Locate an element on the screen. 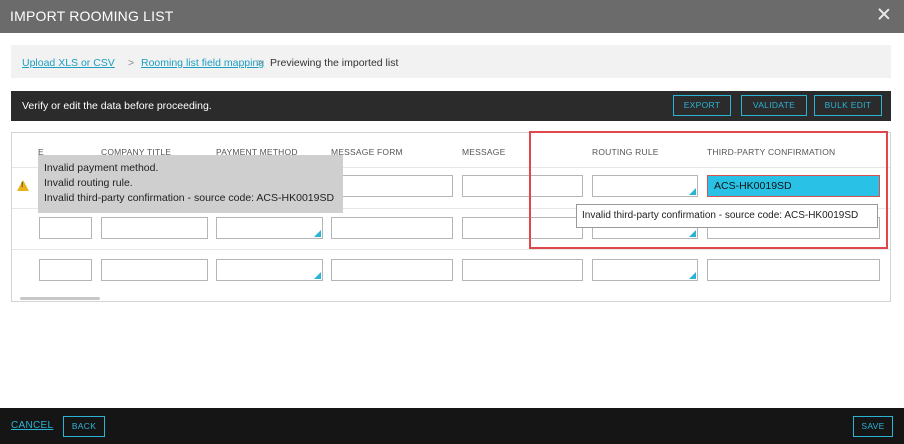 The image size is (904, 444). horizontal-scrollbar is located at coordinates (60, 298).